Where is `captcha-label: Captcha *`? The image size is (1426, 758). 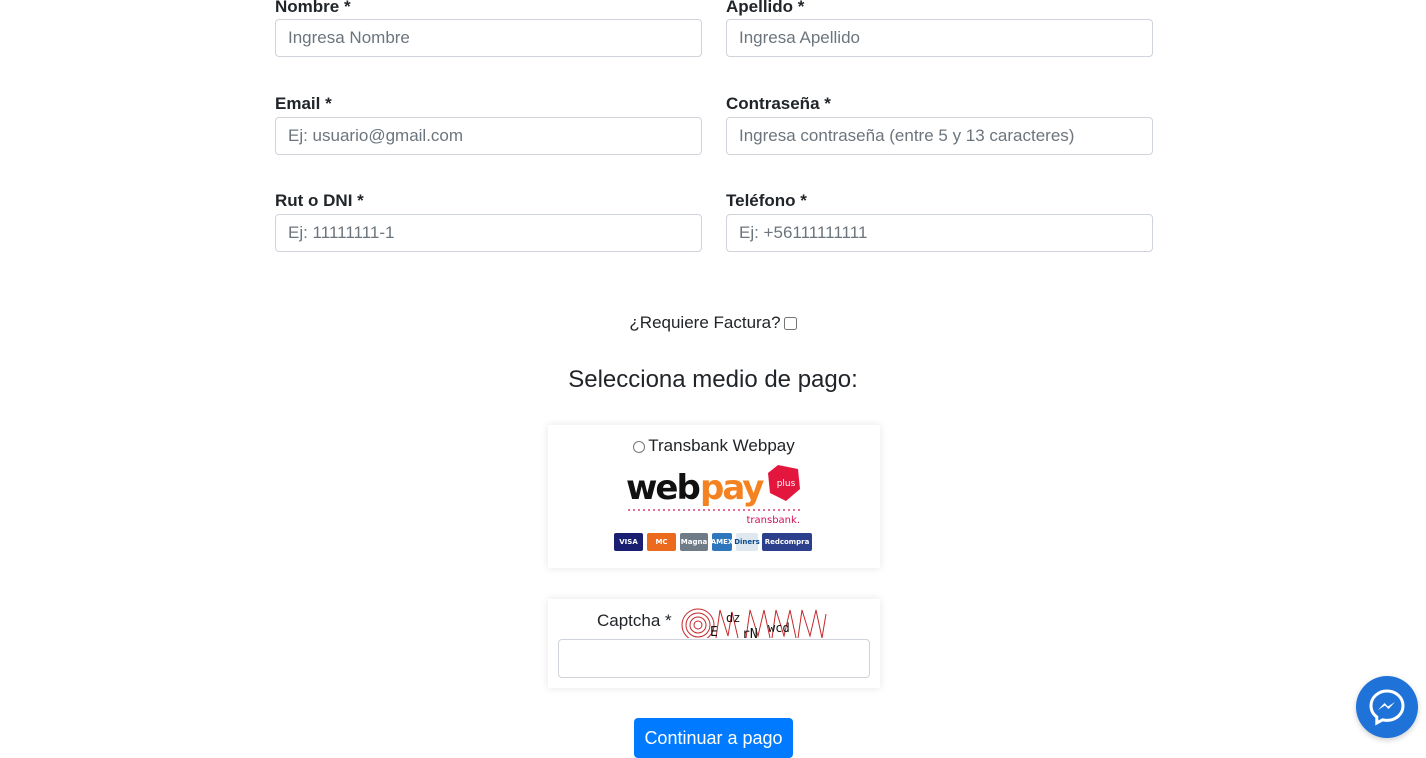 captcha-label: Captcha * is located at coordinates (634, 620).